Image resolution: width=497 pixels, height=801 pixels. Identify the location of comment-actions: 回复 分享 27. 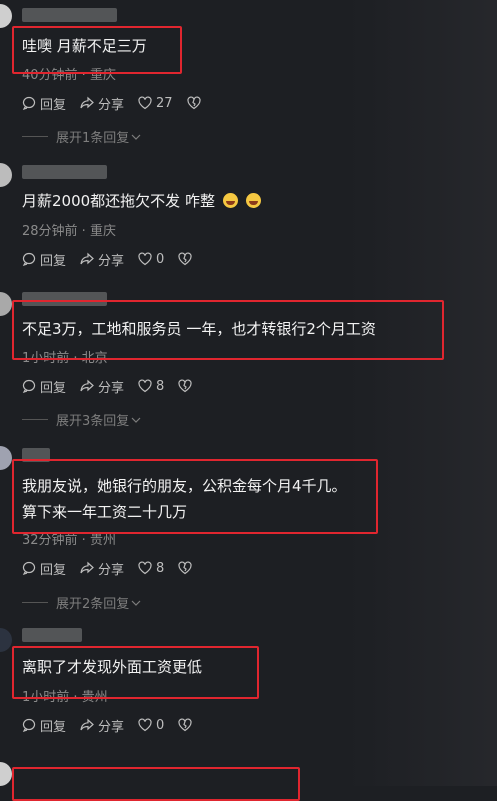
(120, 103).